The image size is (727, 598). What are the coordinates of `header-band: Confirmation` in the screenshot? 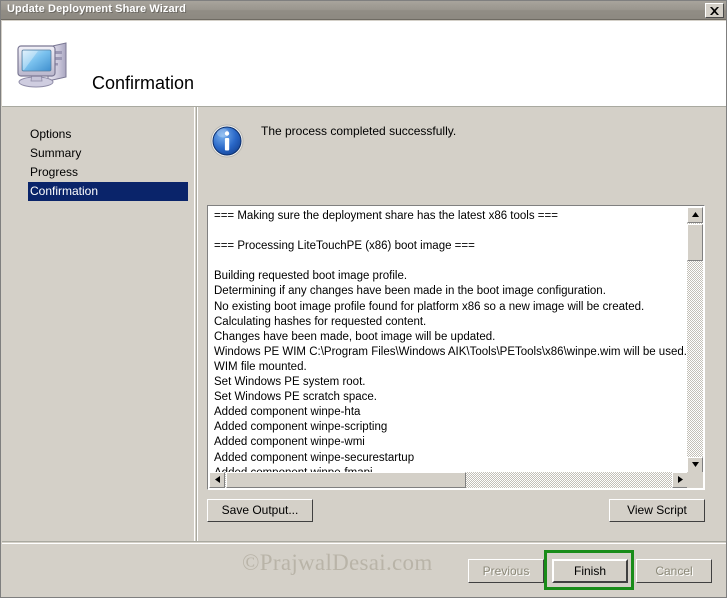 It's located at (364, 63).